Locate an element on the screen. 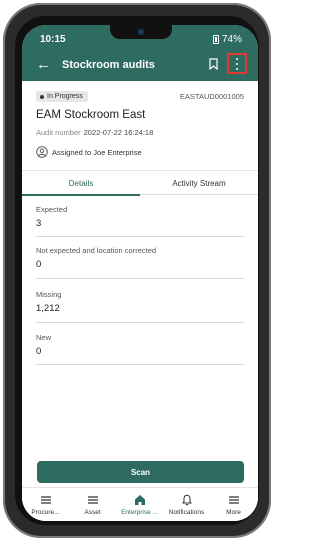 The image size is (320, 541). audit-number: Audit number 2022-07-22 16:24:18 is located at coordinates (94, 132).